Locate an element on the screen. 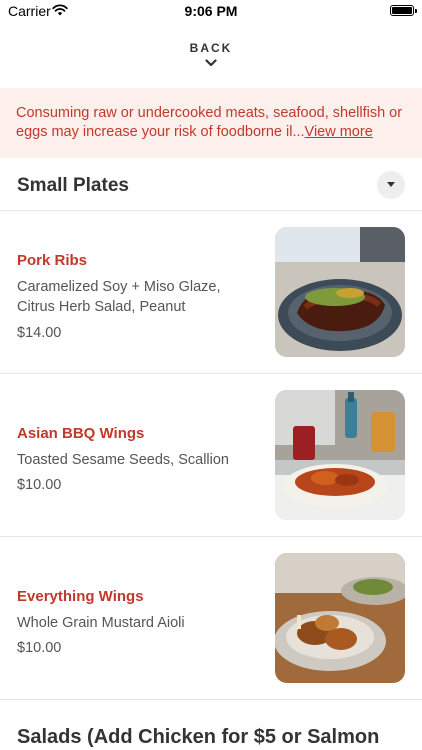  back-button: BACK is located at coordinates (211, 58).